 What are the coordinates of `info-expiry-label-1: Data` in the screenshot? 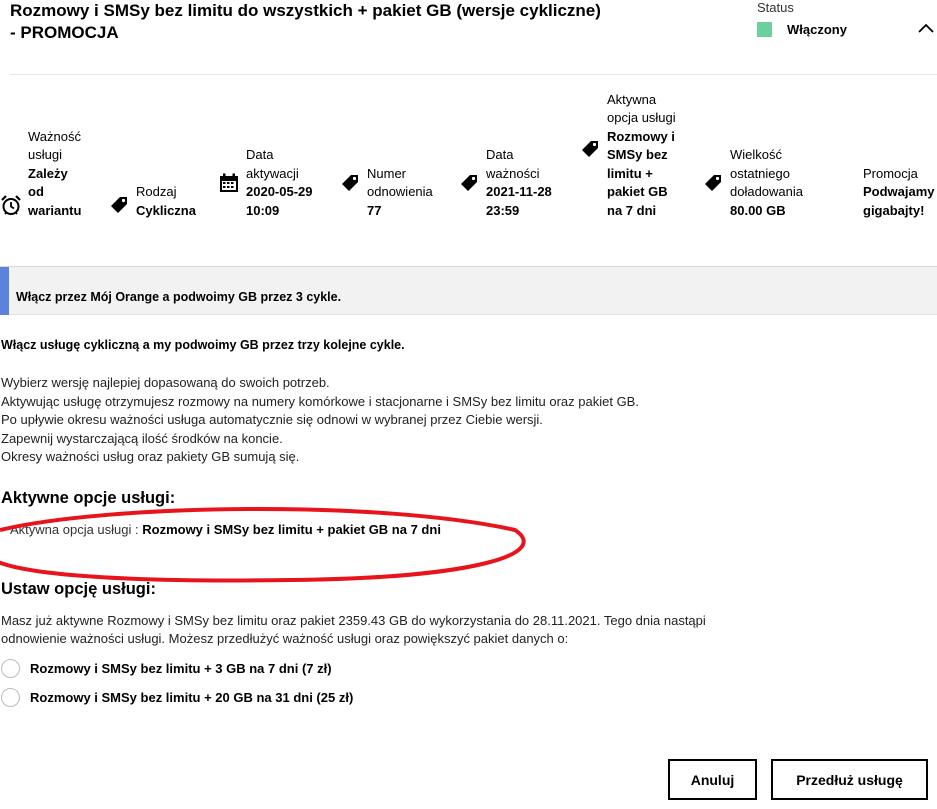 It's located at (500, 154).